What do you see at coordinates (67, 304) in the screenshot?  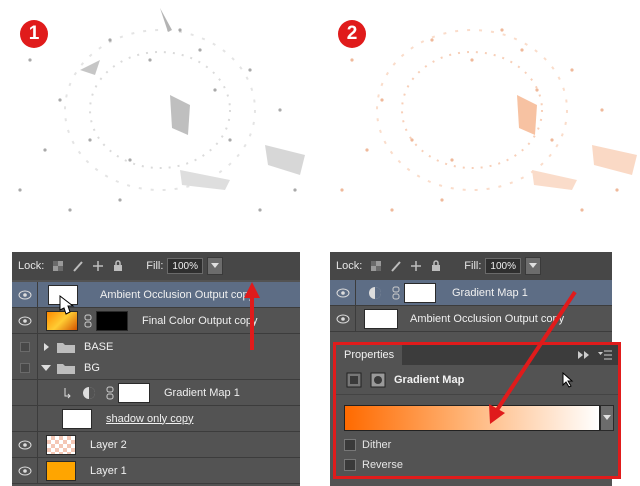 I see `cursor-hand-icon` at bounding box center [67, 304].